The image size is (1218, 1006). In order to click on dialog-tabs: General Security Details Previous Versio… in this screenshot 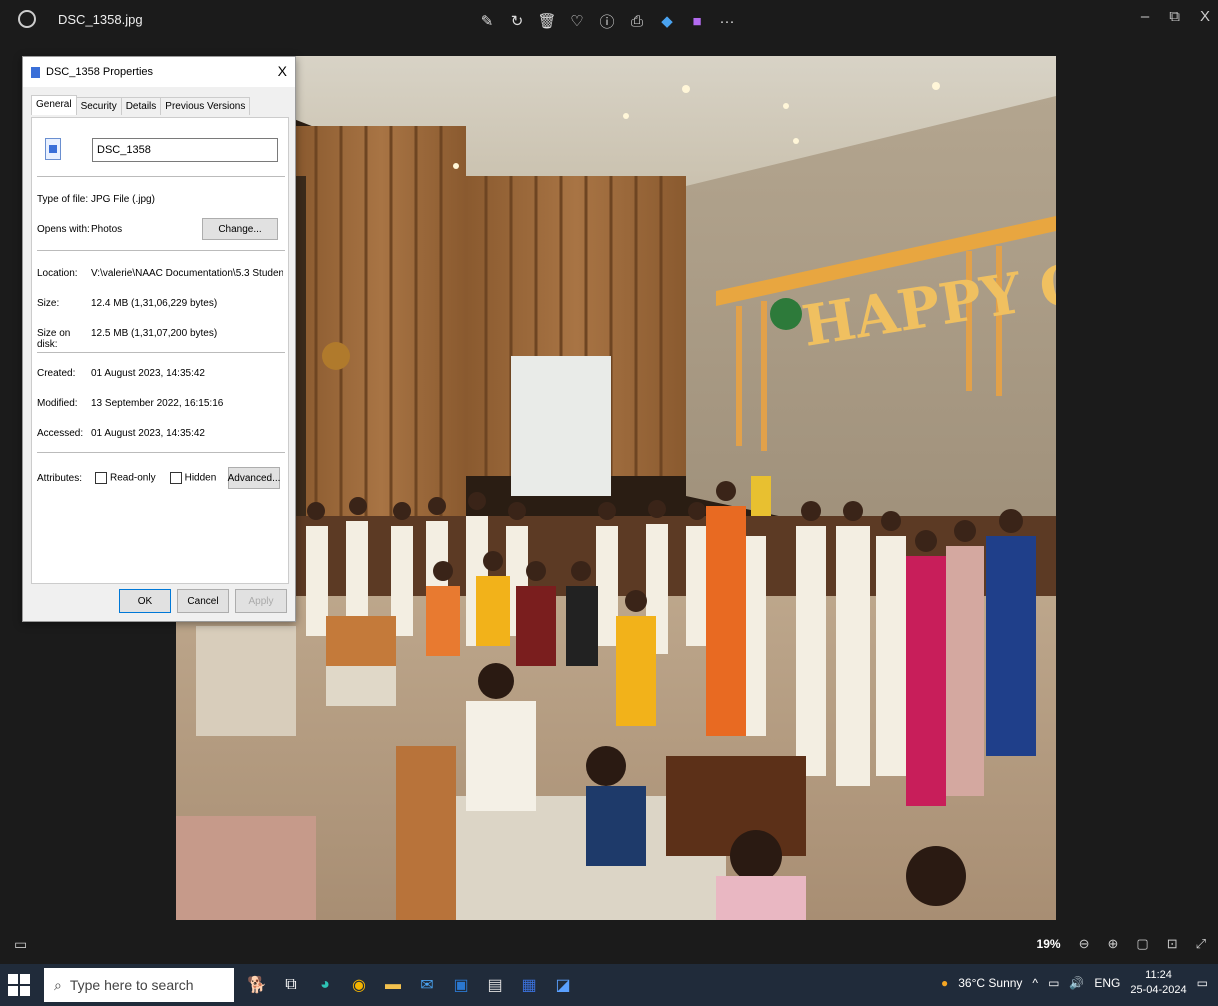, I will do `click(141, 105)`.